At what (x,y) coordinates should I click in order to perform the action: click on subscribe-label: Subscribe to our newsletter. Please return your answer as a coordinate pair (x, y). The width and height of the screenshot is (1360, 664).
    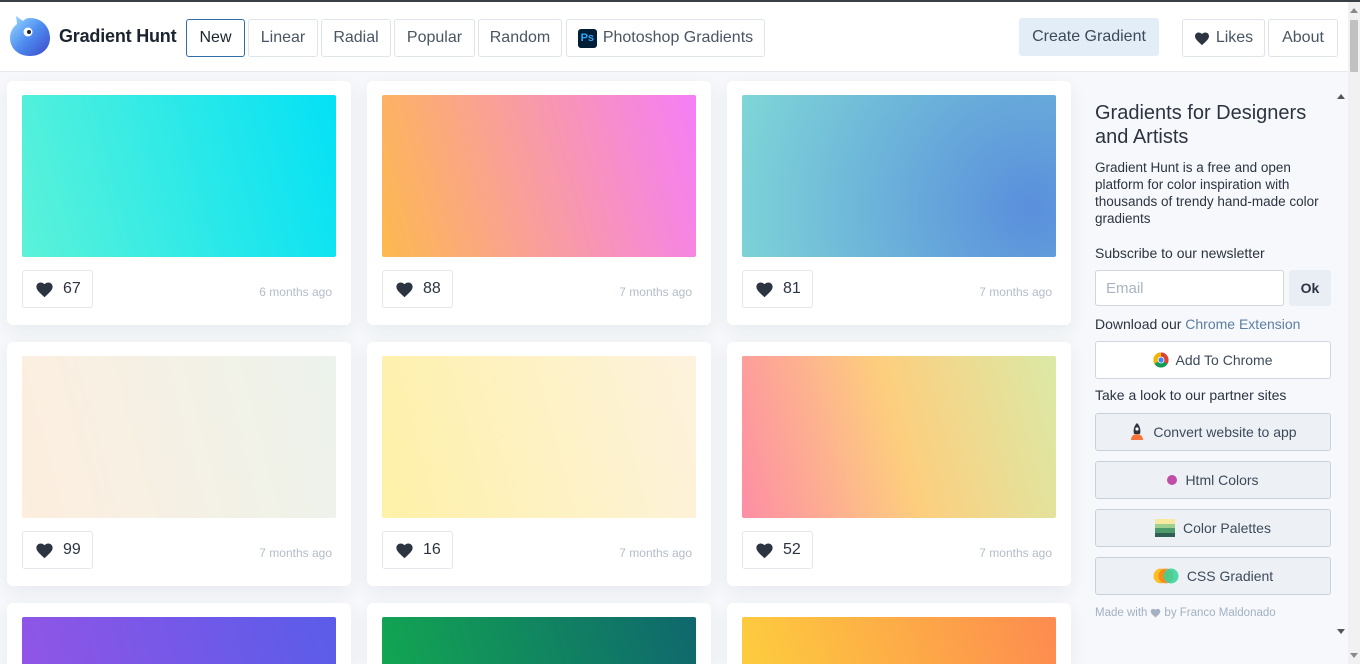
    Looking at the image, I should click on (1180, 253).